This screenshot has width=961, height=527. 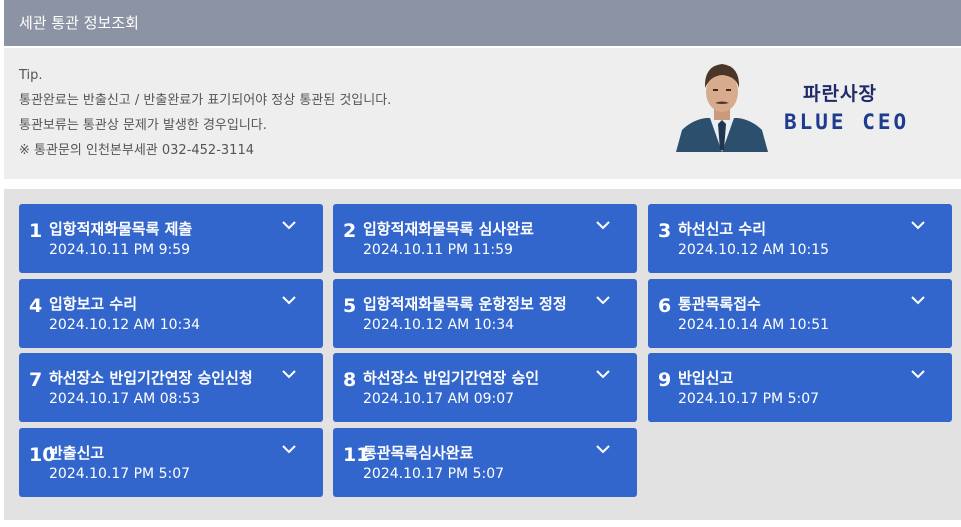 What do you see at coordinates (665, 380) in the screenshot?
I see `step-number: 9` at bounding box center [665, 380].